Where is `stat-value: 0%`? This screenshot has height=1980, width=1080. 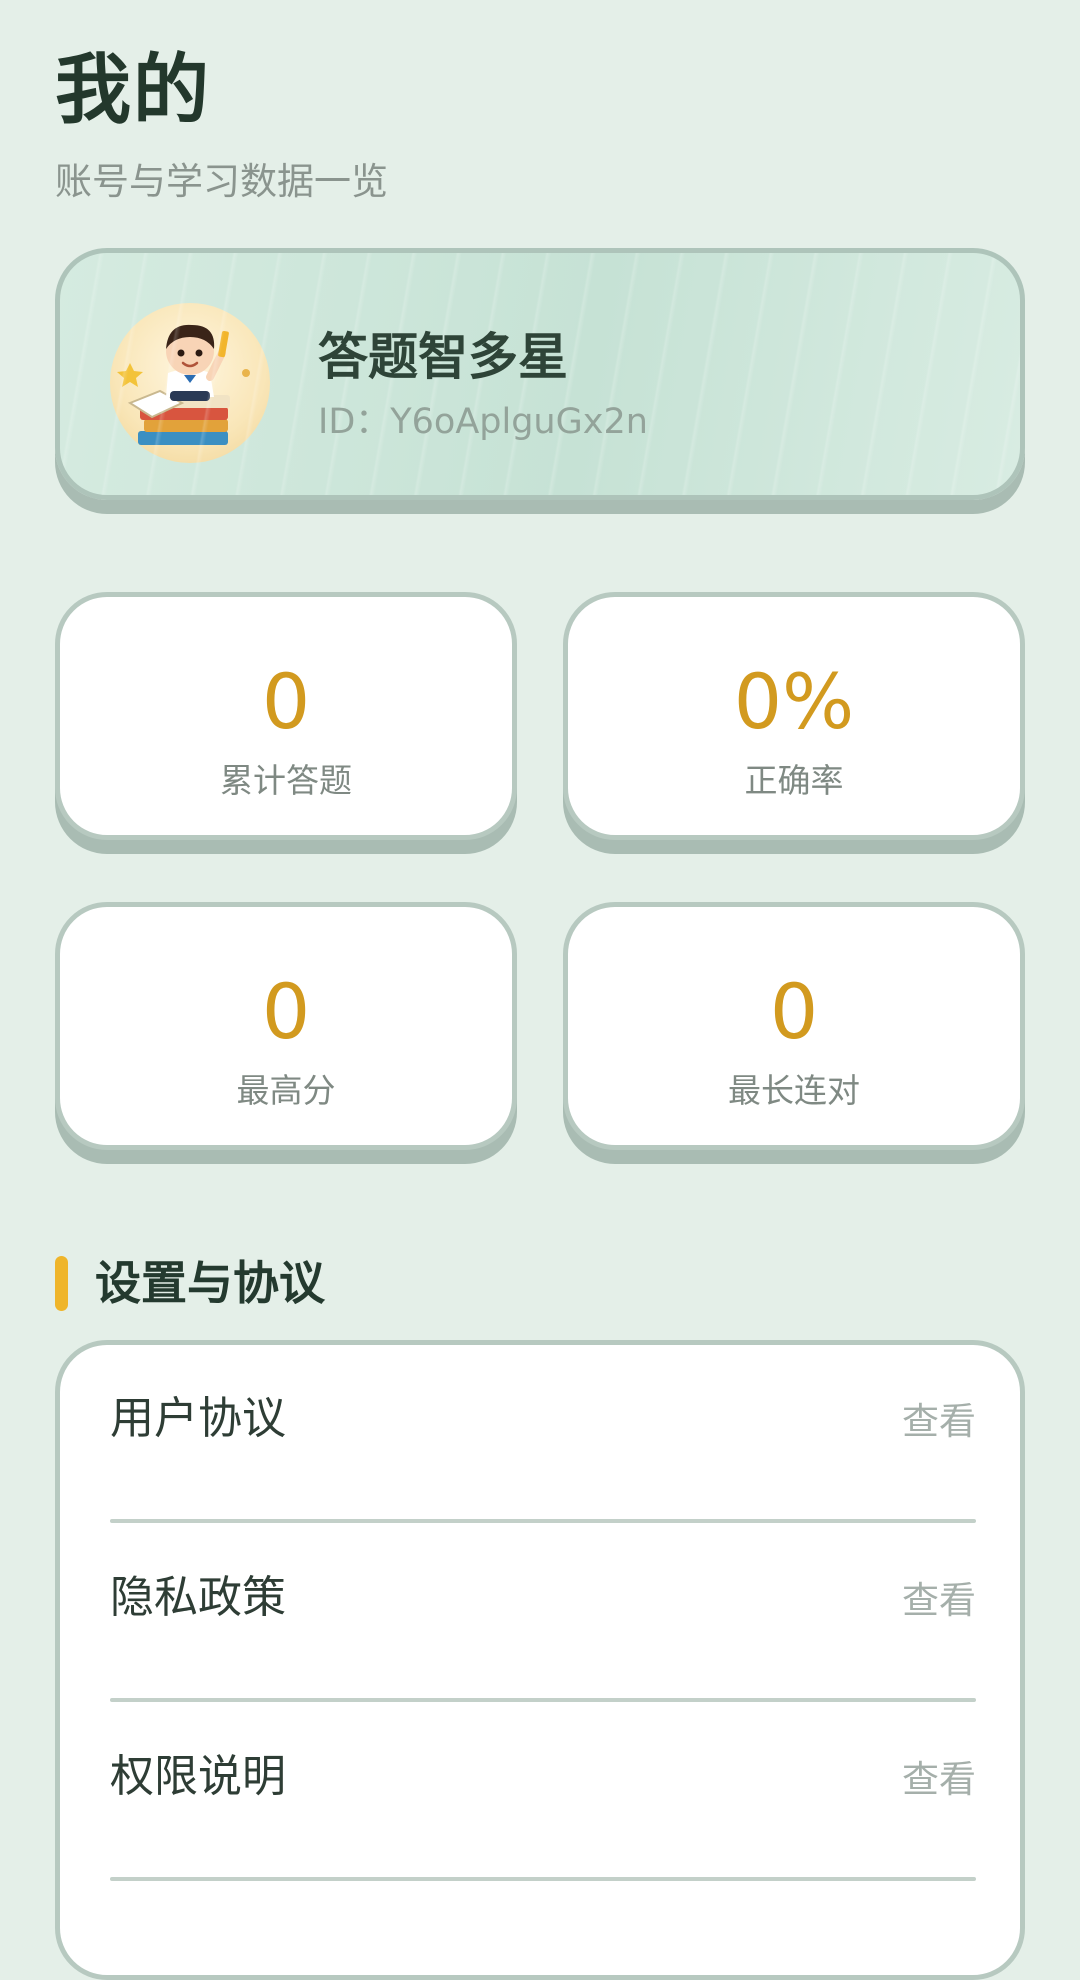 stat-value: 0% is located at coordinates (794, 701).